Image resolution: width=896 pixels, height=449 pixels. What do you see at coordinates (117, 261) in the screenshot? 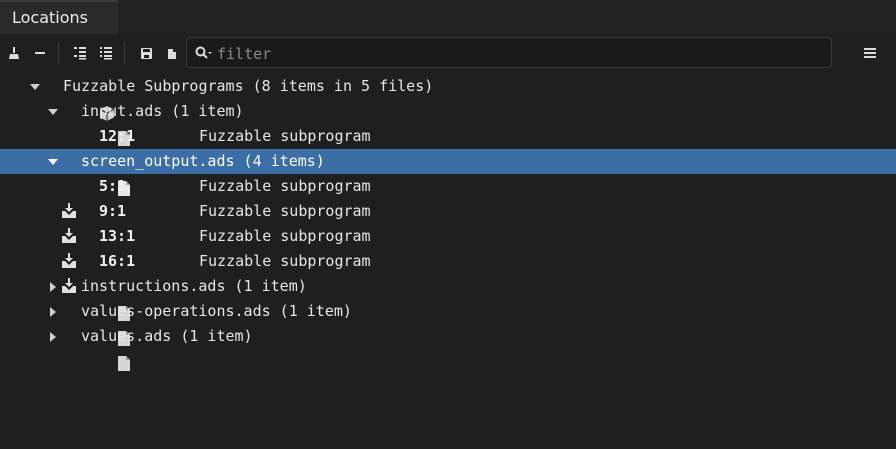
I see `message-location: 16:1` at bounding box center [117, 261].